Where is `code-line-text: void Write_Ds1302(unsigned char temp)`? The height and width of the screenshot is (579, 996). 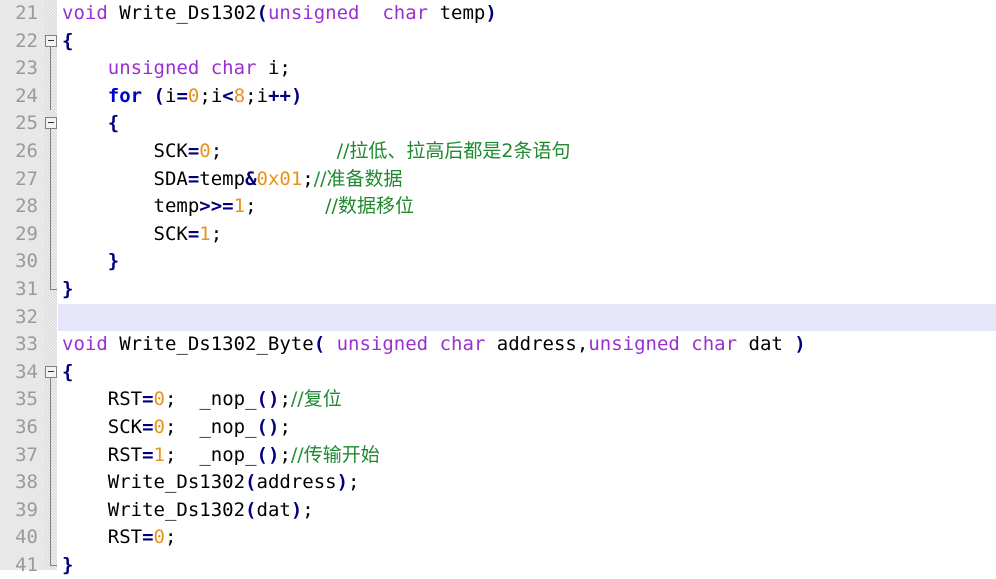
code-line-text: void Write_Ds1302(unsigned char temp) is located at coordinates (279, 14).